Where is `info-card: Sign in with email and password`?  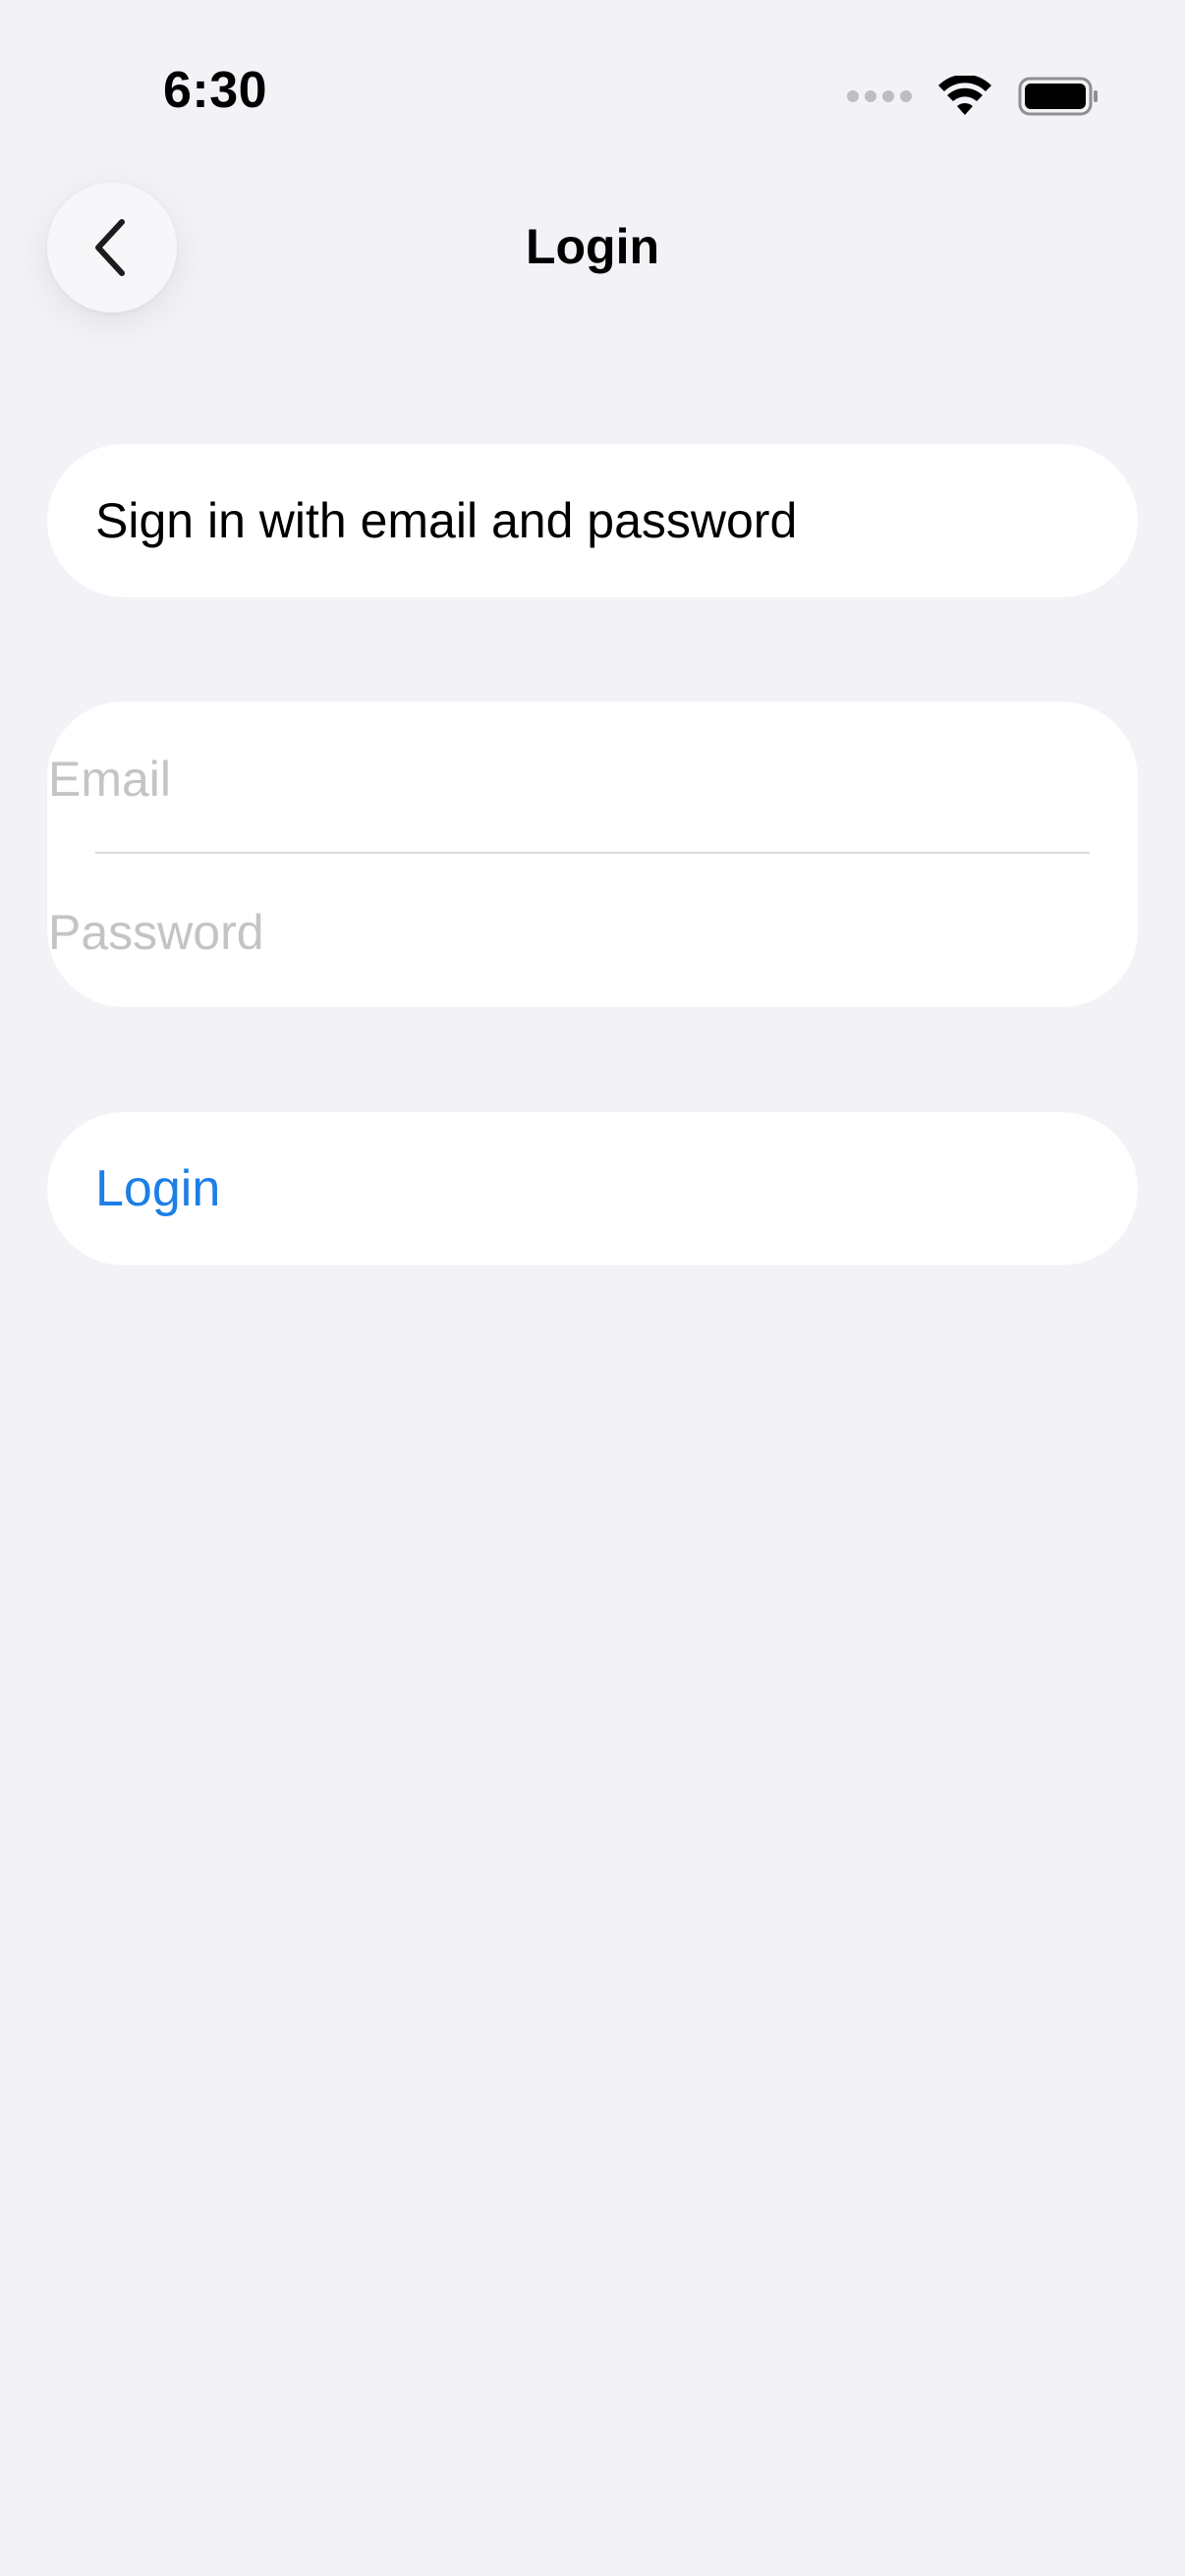
info-card: Sign in with email and password is located at coordinates (592, 520).